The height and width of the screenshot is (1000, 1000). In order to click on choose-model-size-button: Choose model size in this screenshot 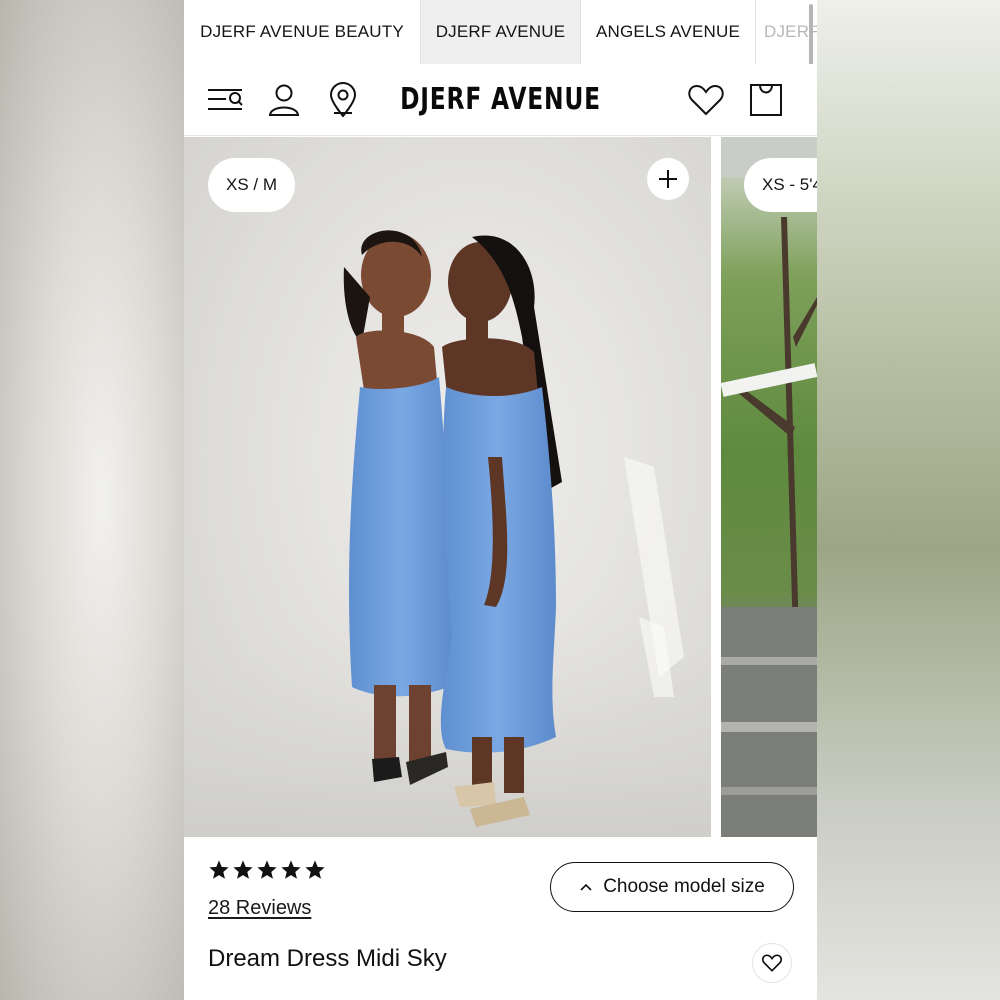, I will do `click(672, 887)`.